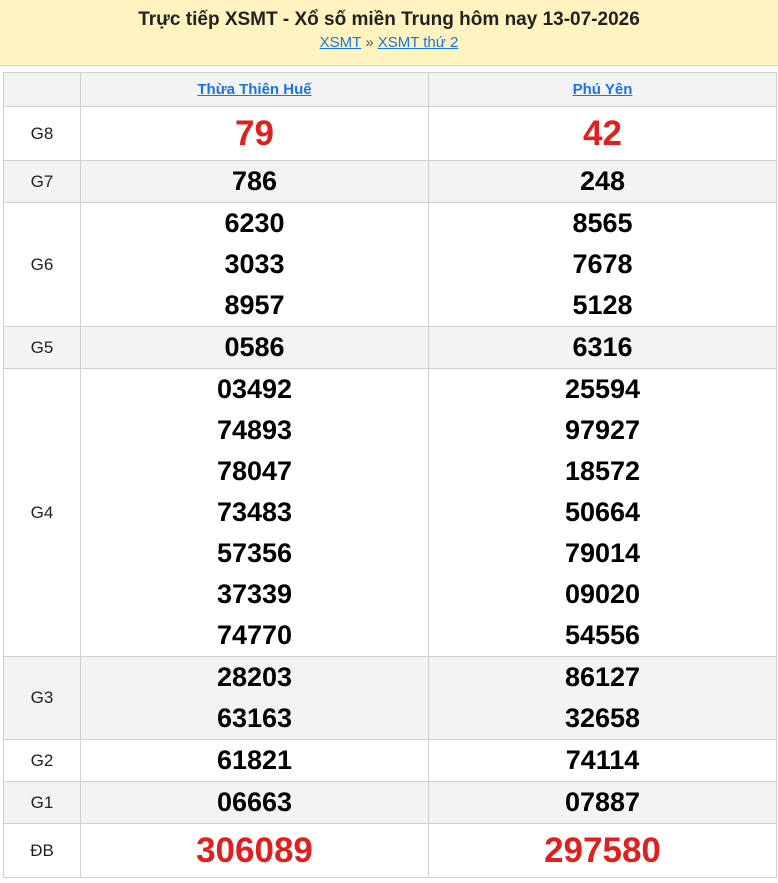 This screenshot has width=778, height=883. I want to click on prize-label: ĐB, so click(42, 850).